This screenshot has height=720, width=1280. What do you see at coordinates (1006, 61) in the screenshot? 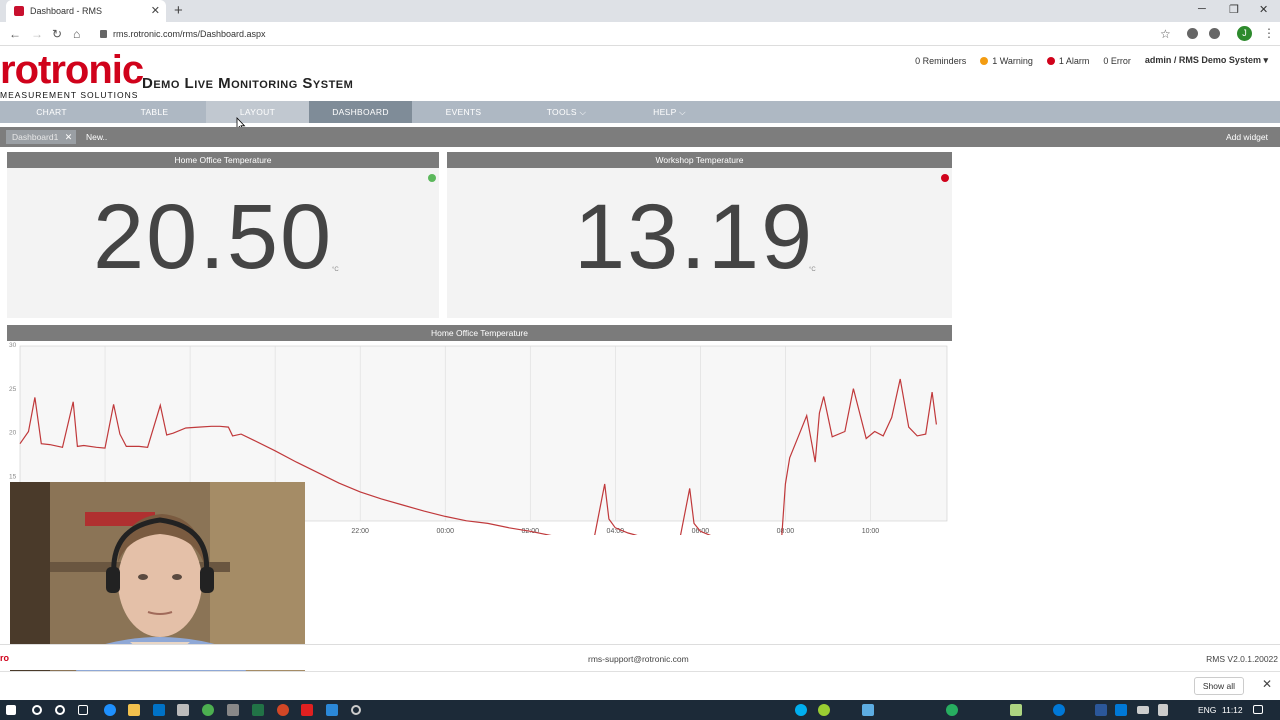
I see `warning-link: 1 Warning` at bounding box center [1006, 61].